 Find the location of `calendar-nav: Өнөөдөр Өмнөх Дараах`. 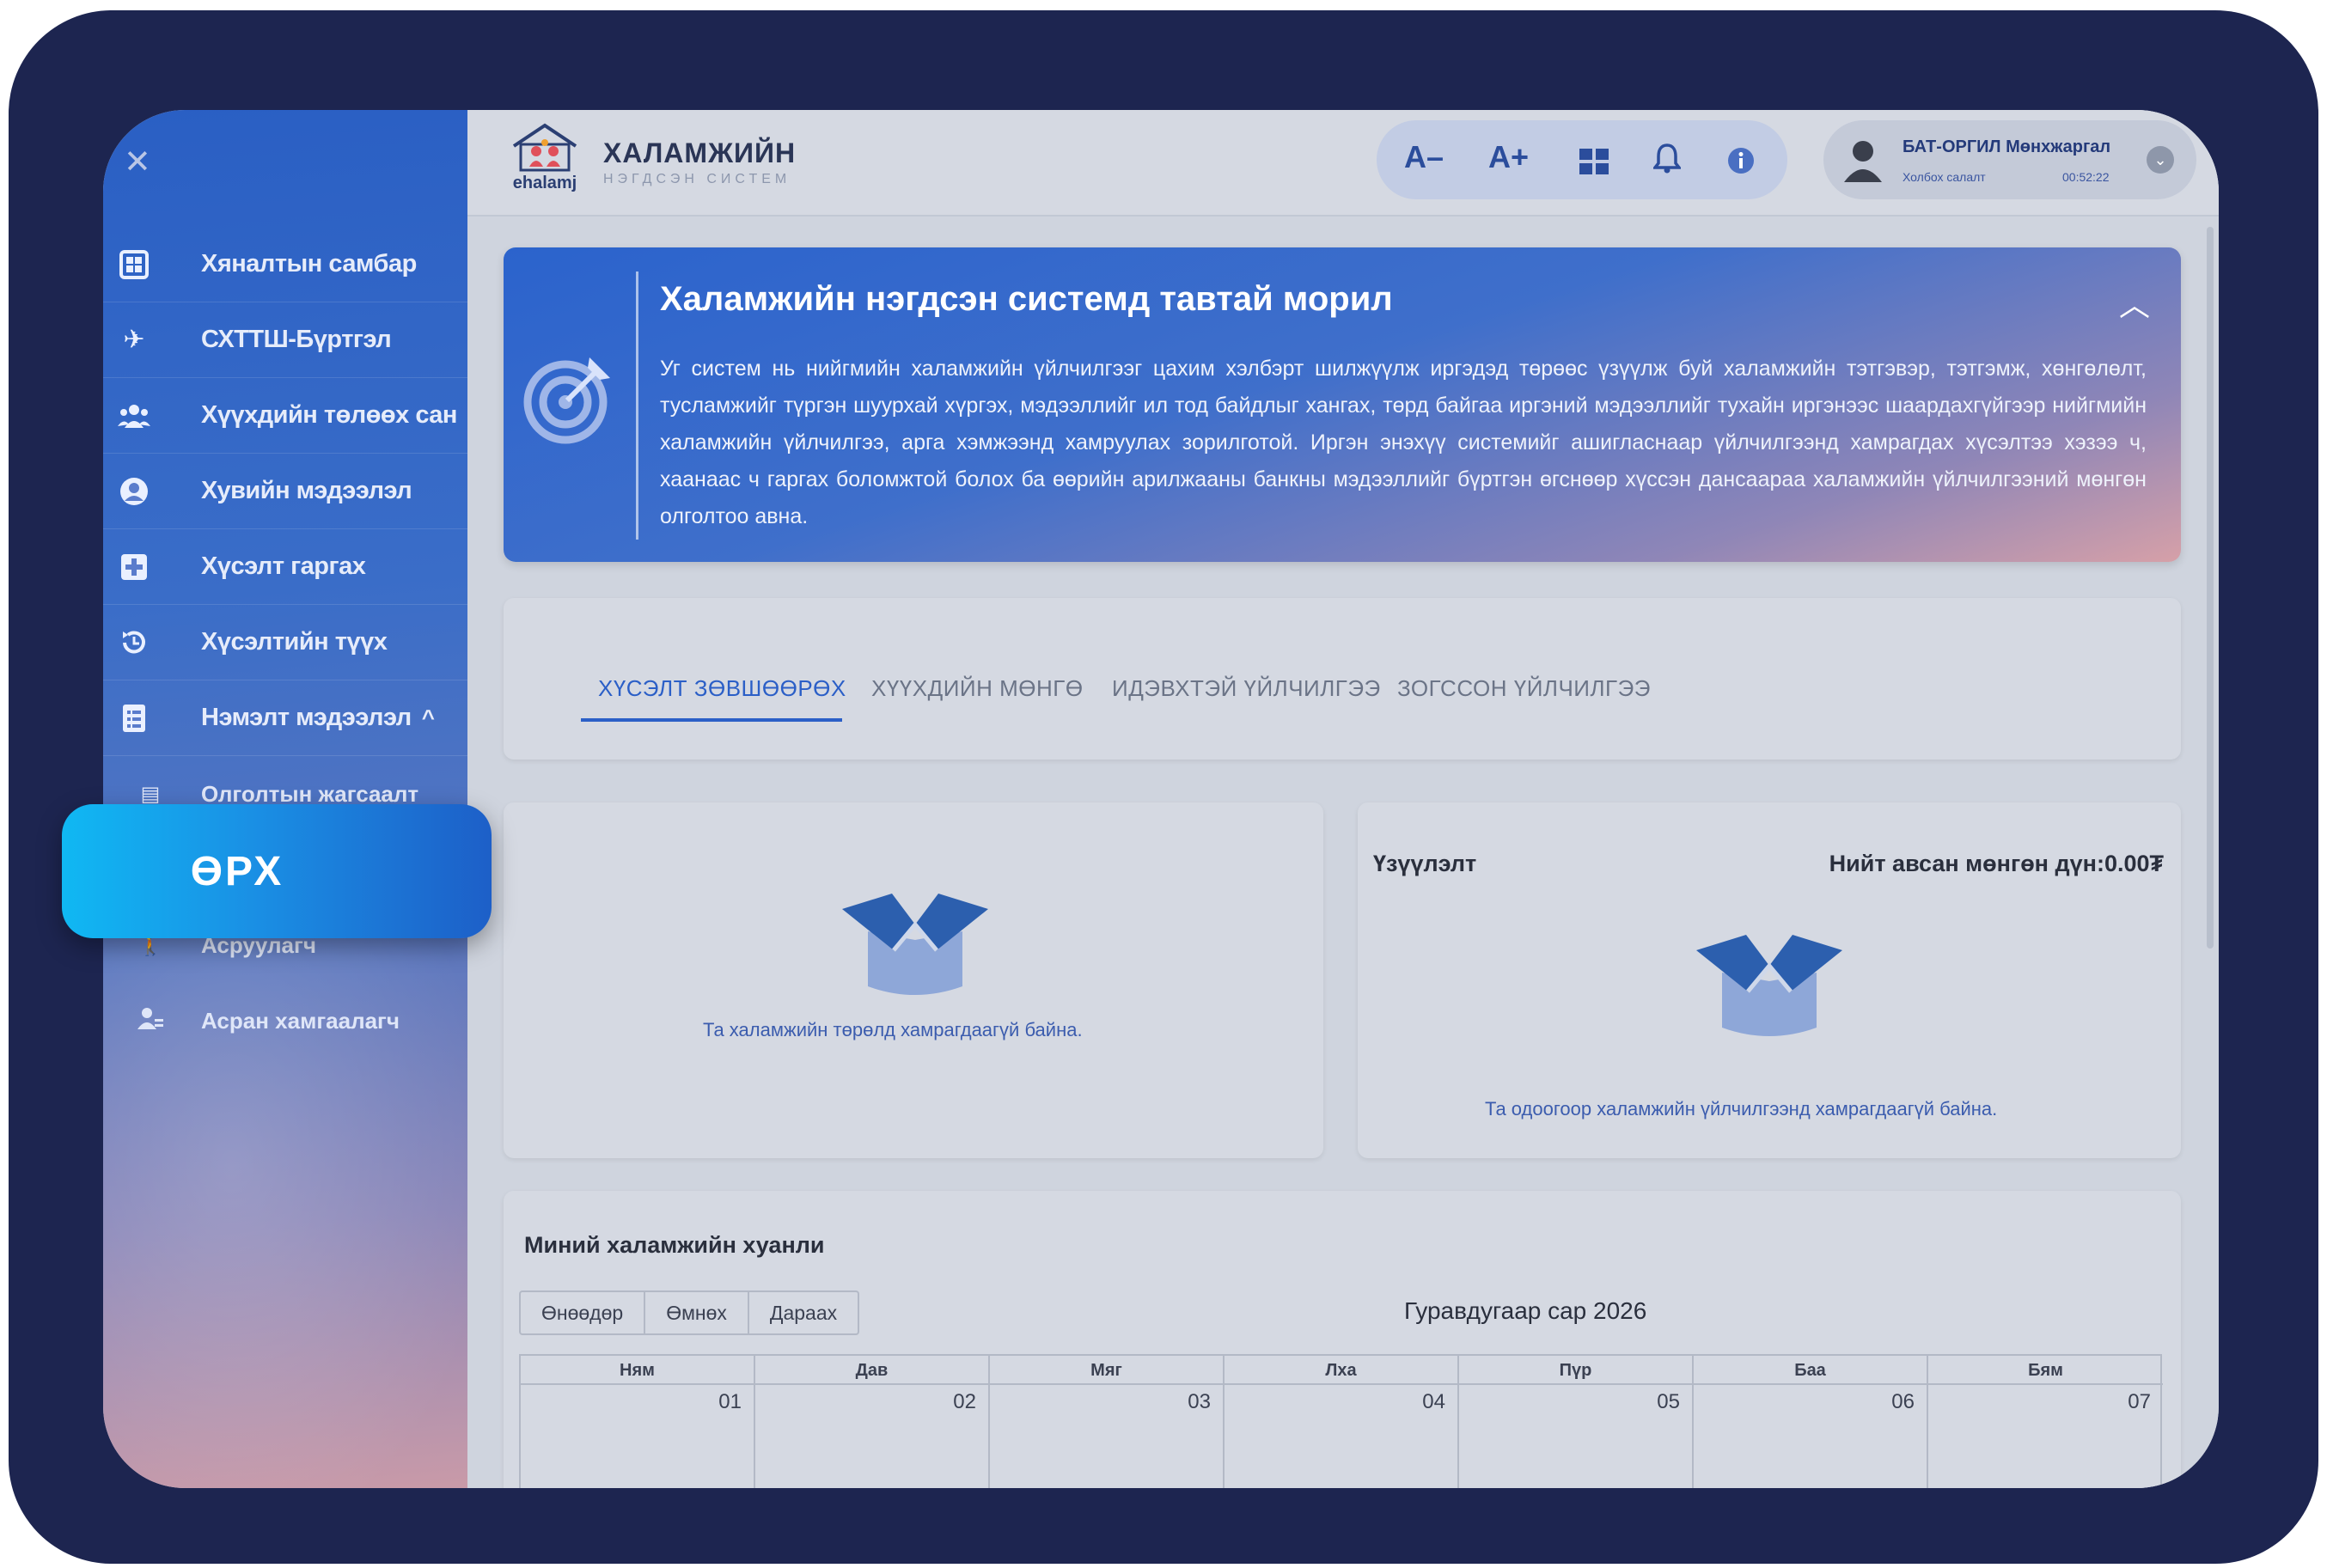

calendar-nav: Өнөөдөр Өмнөх Дараах is located at coordinates (689, 1312).